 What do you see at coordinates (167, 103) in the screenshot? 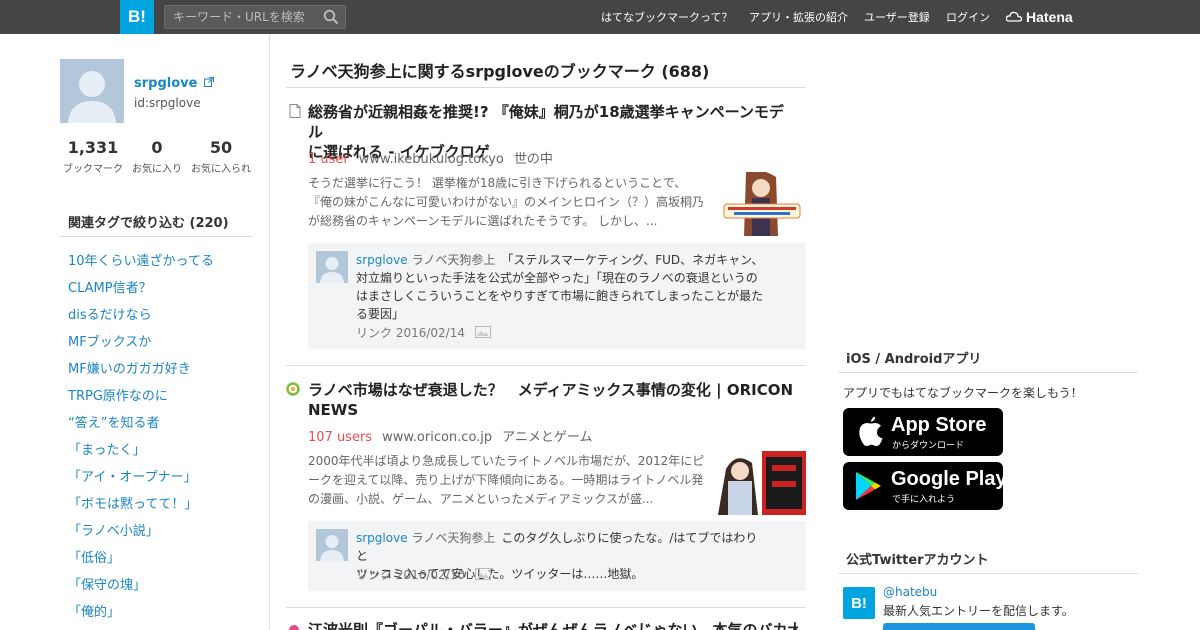
I see `profile-id: id:srpglove` at bounding box center [167, 103].